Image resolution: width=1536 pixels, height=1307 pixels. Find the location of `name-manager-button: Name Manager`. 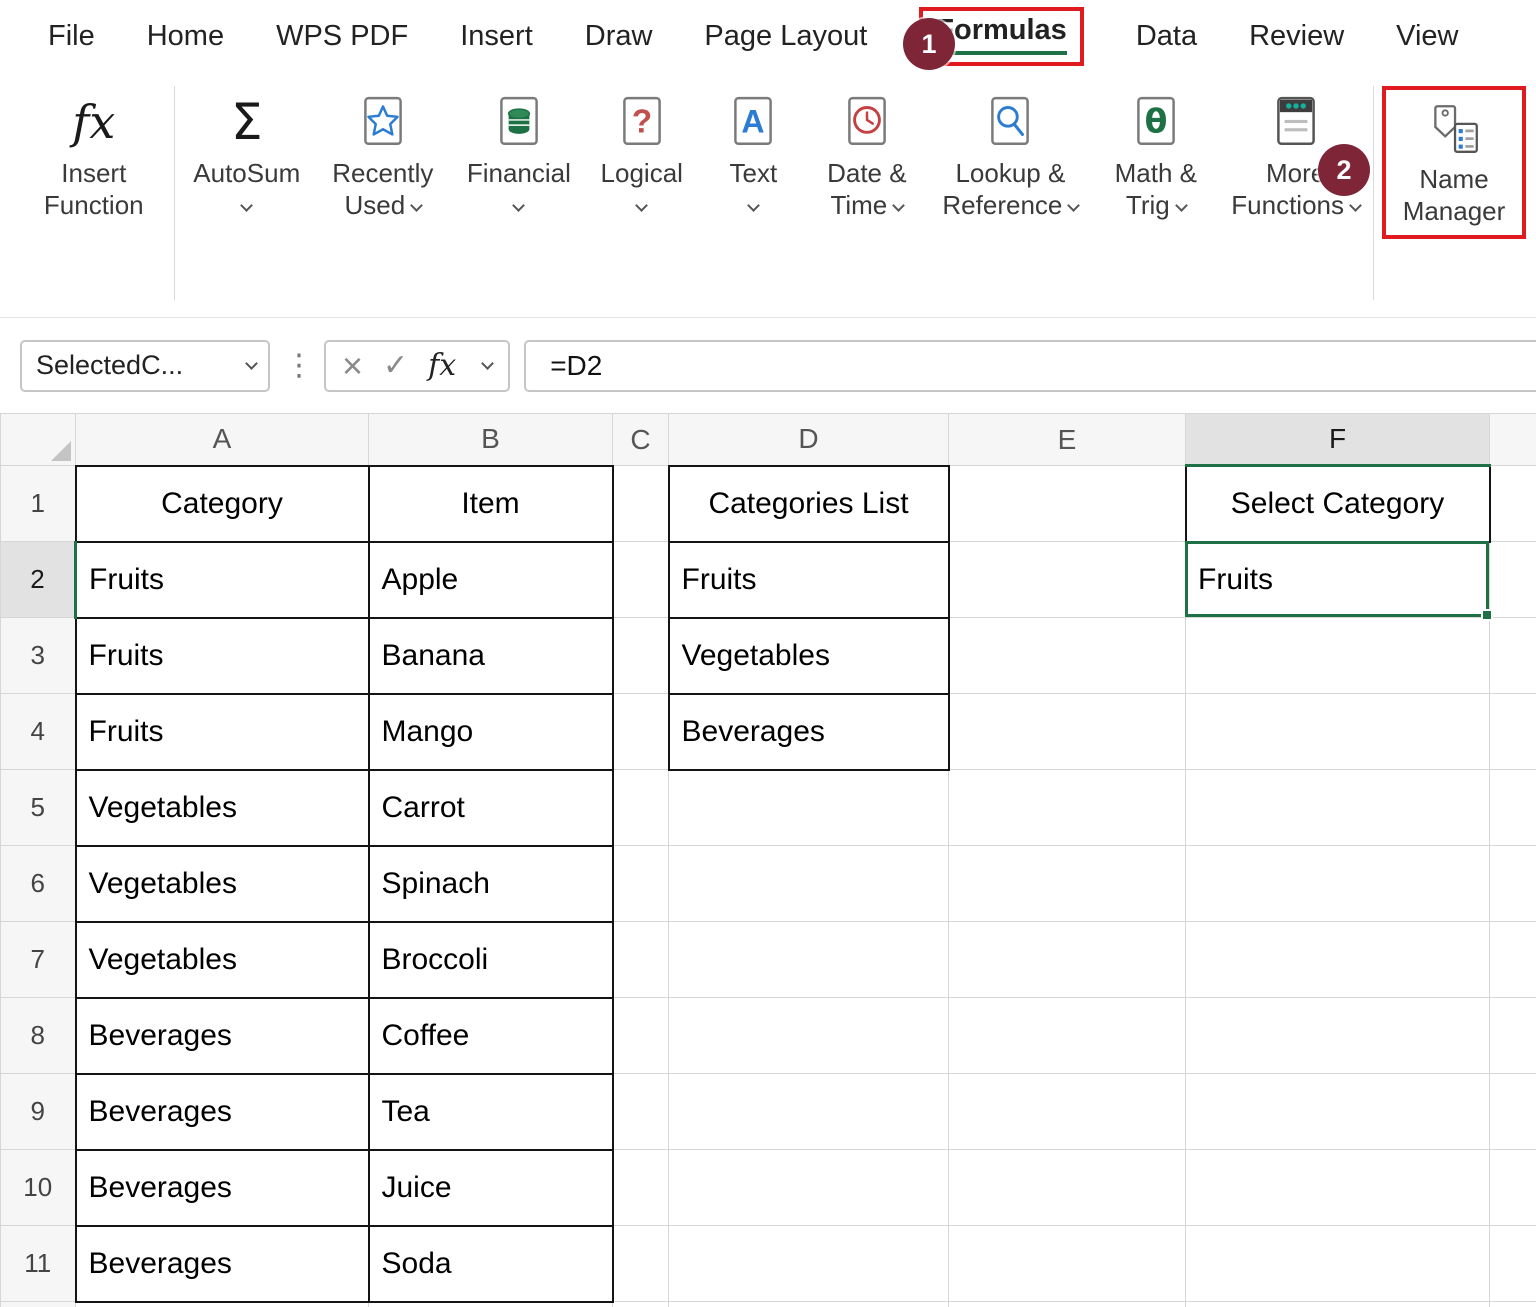

name-manager-button: Name Manager is located at coordinates (1454, 159).